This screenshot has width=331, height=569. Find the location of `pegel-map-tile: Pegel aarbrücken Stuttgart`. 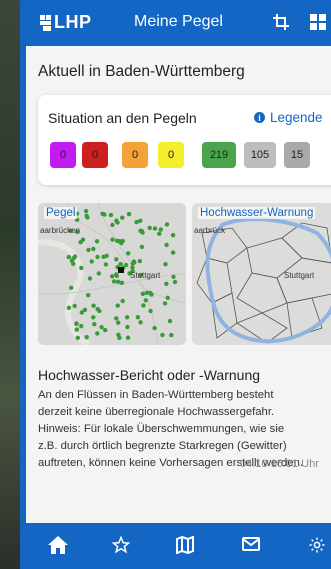

pegel-map-tile: Pegel aarbrücken Stuttgart is located at coordinates (112, 274).